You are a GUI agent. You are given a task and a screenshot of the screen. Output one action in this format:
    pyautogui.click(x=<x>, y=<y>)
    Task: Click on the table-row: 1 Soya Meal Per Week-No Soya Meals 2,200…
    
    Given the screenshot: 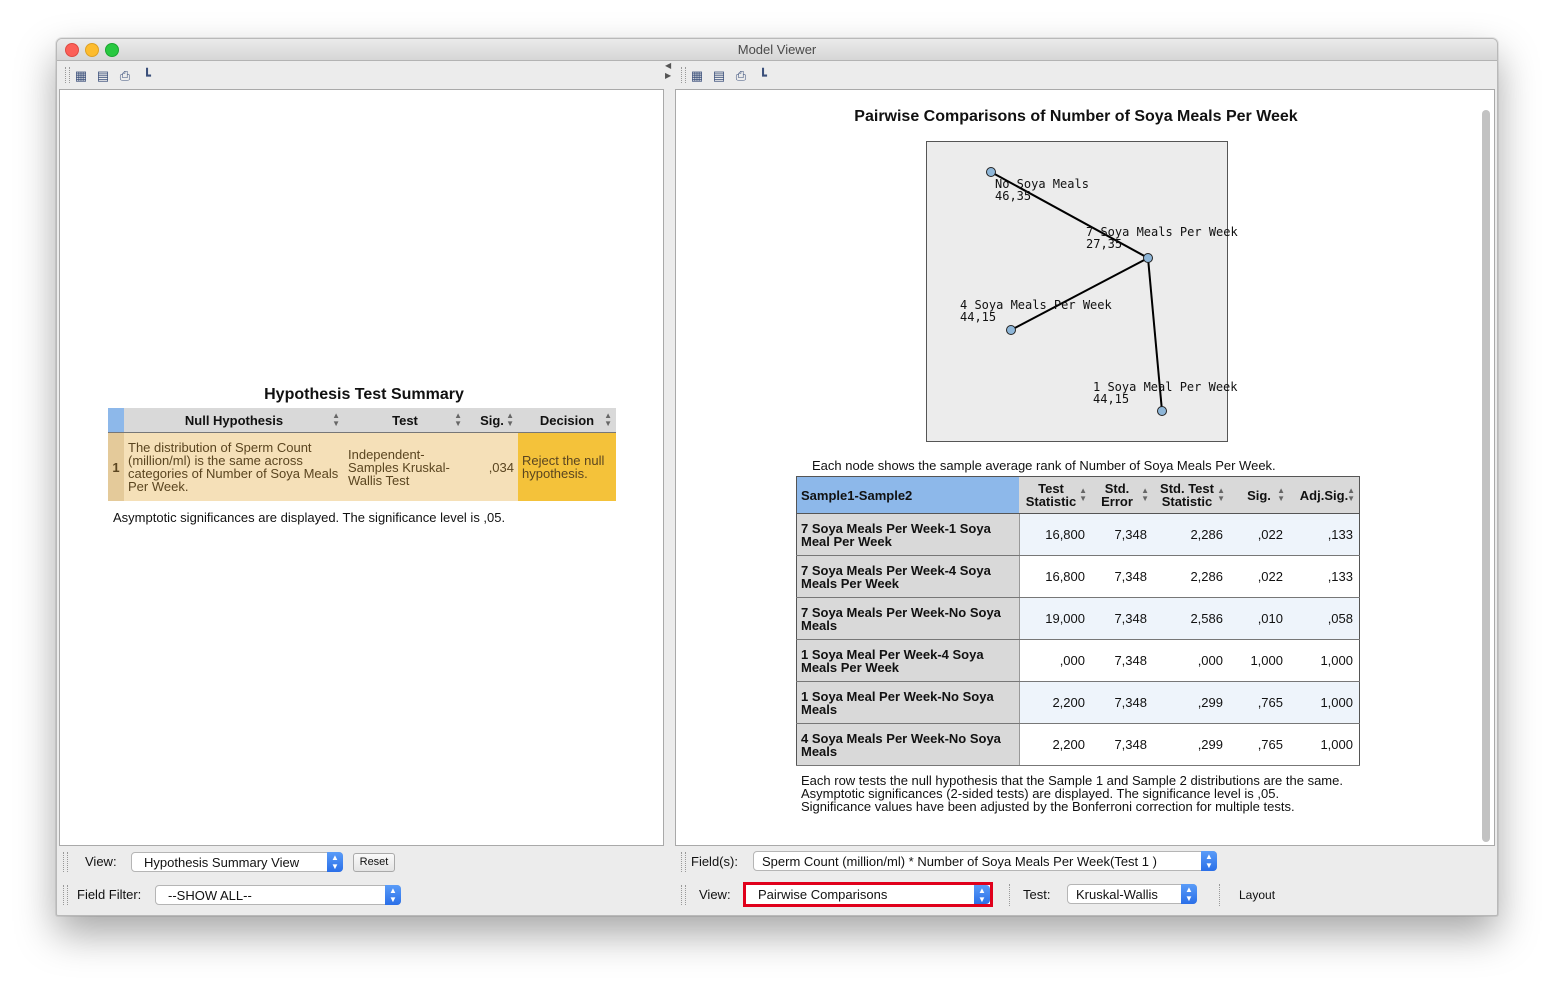 What is the action you would take?
    pyautogui.click(x=1078, y=702)
    